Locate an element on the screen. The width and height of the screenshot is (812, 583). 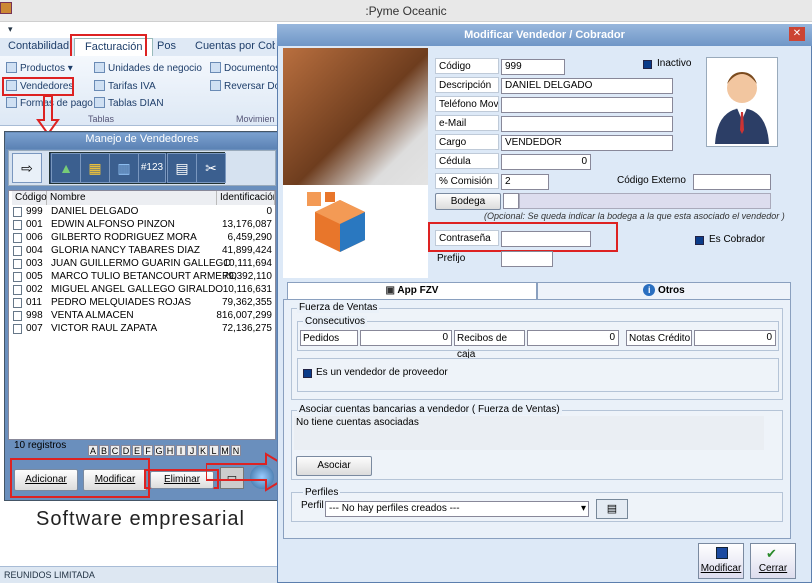
asociar-button: Asociar is located at coordinates (334, 466).